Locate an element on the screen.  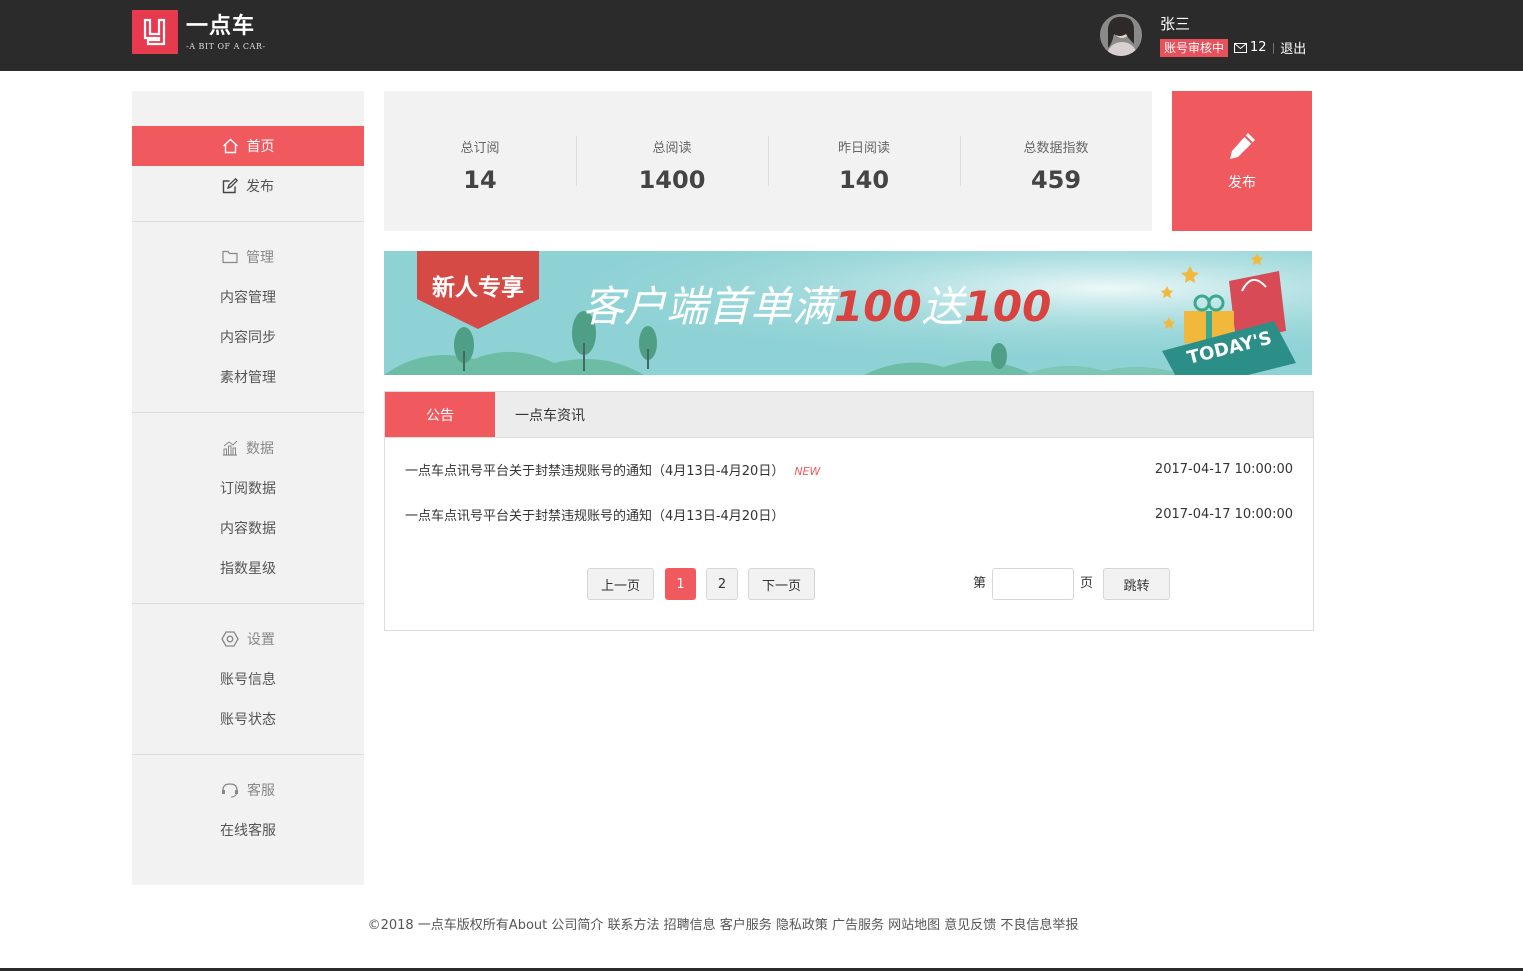
stat-value: 1400 is located at coordinates (672, 180).